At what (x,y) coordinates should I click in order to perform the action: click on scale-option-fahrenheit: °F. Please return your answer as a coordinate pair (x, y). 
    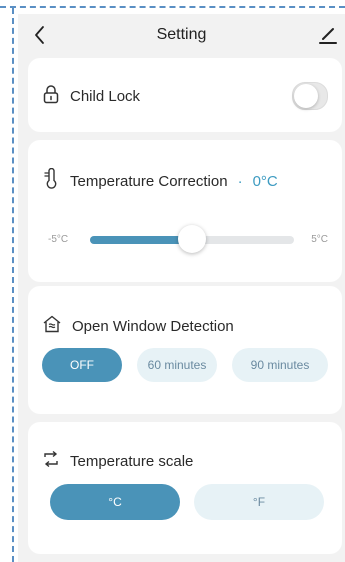
    Looking at the image, I should click on (259, 502).